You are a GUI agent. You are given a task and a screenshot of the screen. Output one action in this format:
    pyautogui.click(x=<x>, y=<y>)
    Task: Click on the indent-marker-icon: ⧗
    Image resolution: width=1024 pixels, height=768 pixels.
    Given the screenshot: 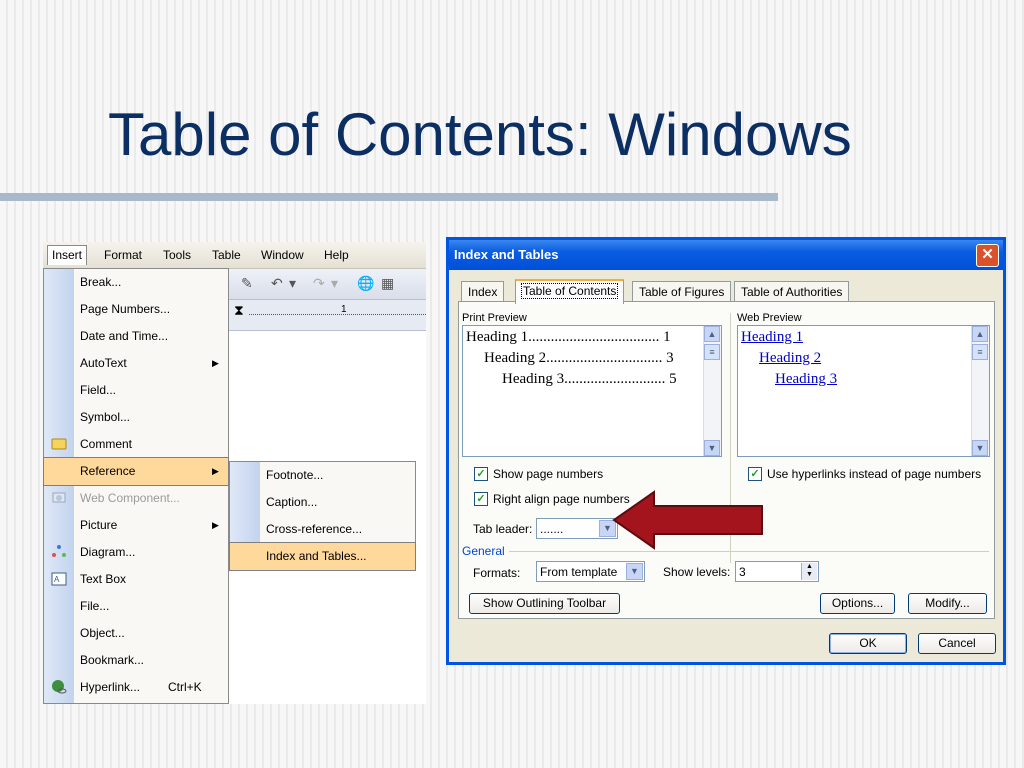 What is the action you would take?
    pyautogui.click(x=239, y=310)
    